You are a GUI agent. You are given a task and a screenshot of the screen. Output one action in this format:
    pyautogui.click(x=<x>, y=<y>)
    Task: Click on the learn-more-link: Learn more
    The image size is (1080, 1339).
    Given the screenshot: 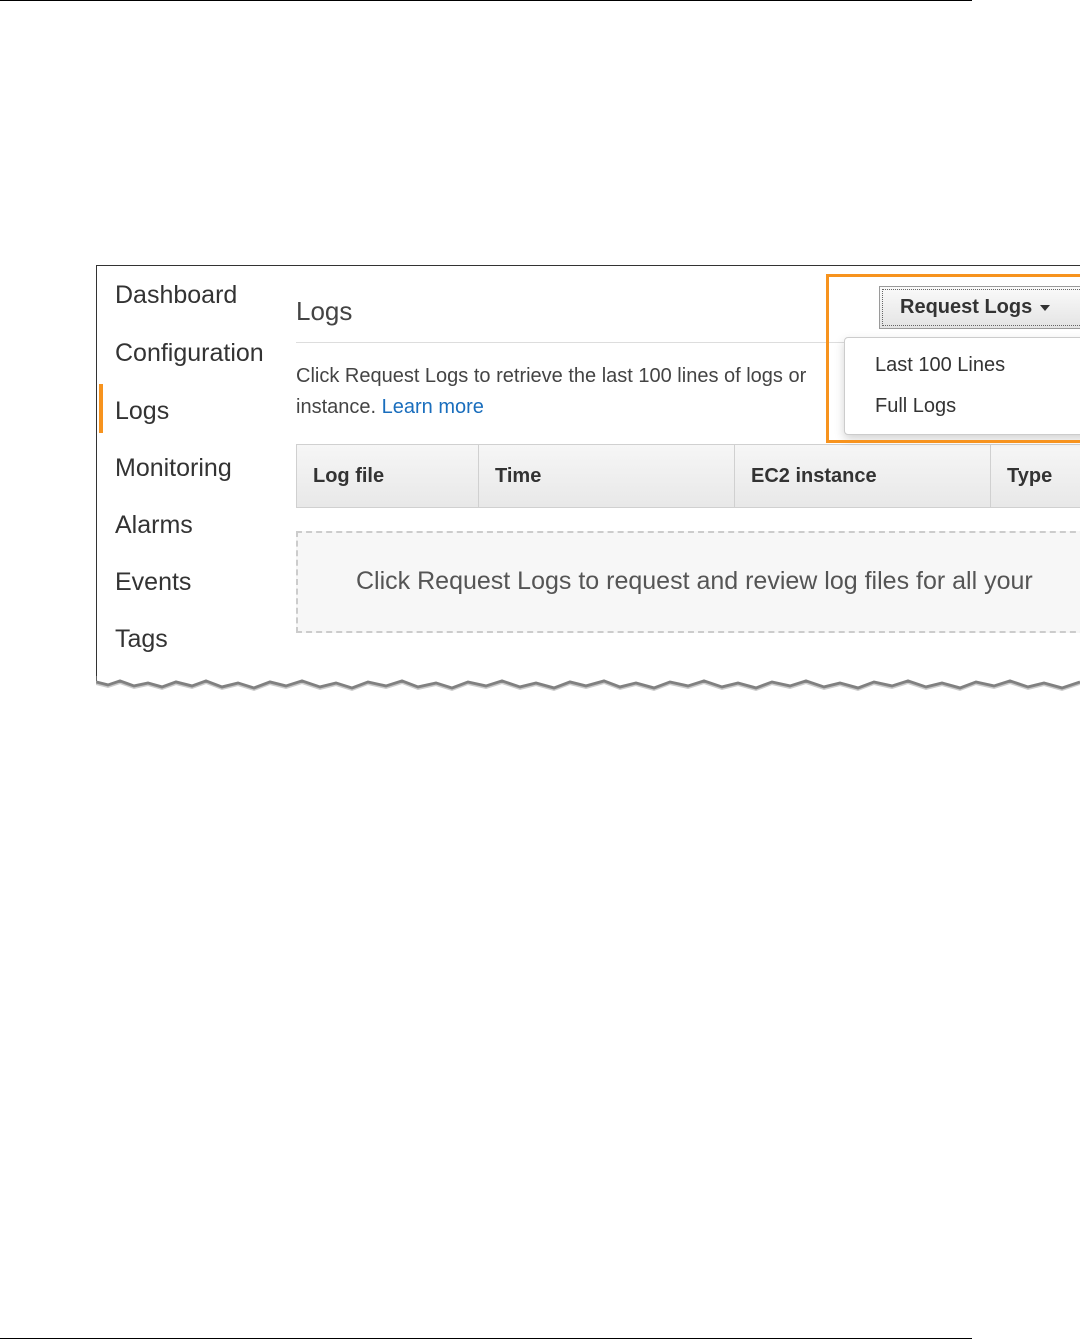 What is the action you would take?
    pyautogui.click(x=433, y=407)
    